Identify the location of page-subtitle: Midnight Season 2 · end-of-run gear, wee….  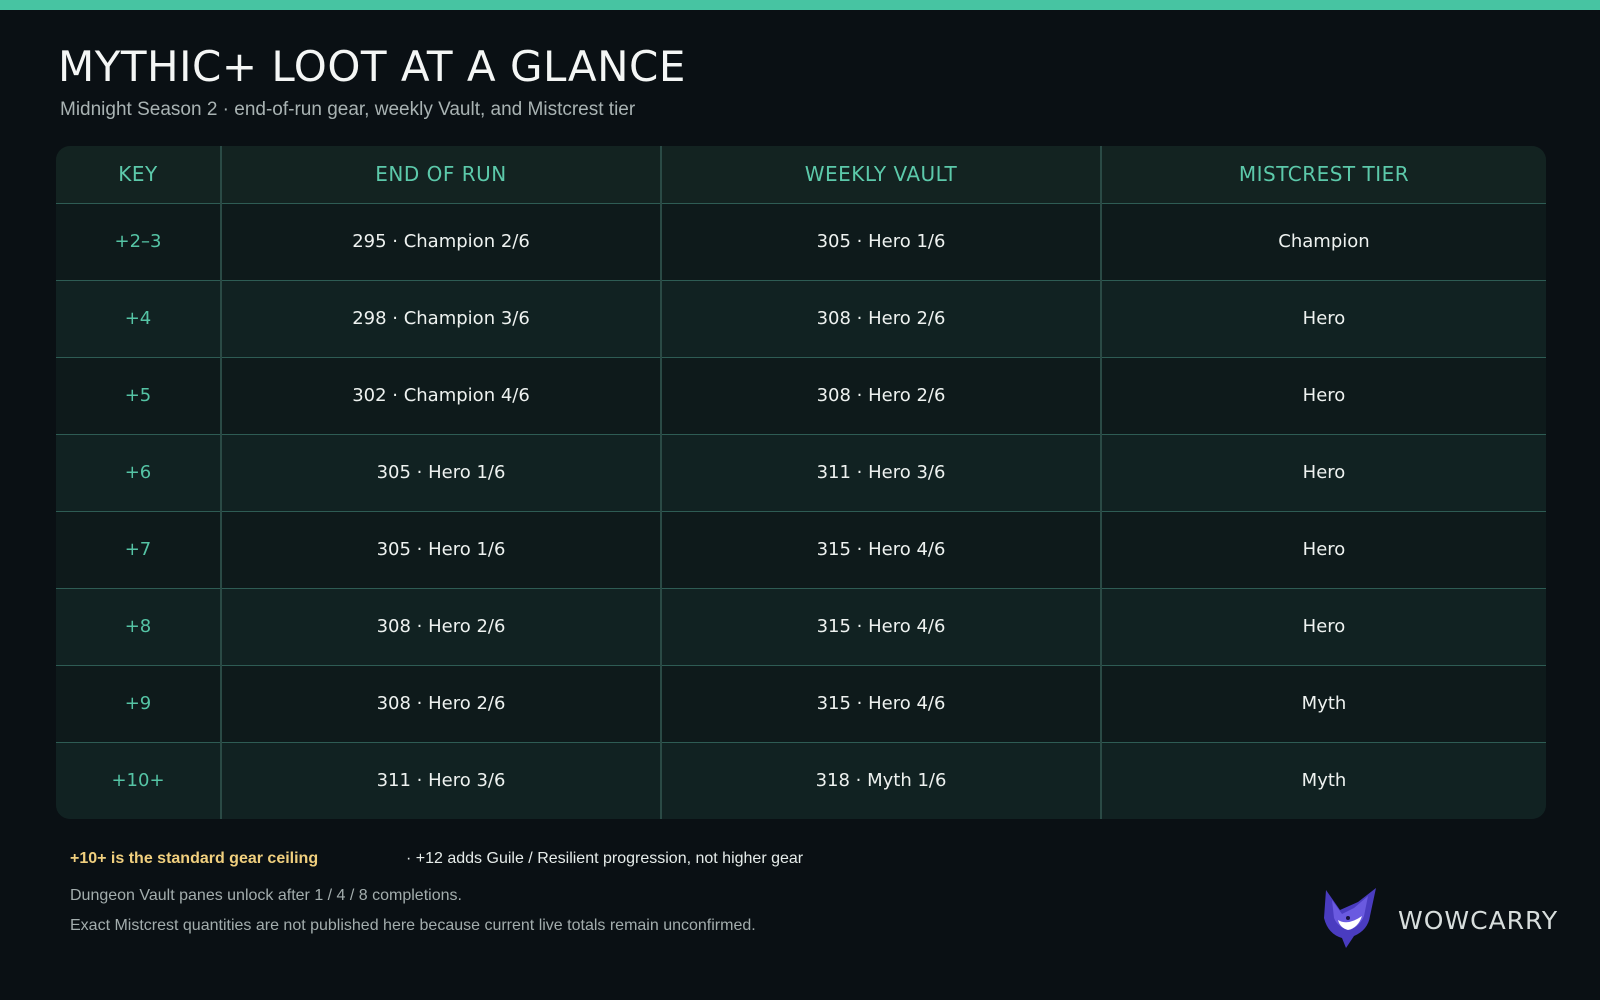
(348, 109).